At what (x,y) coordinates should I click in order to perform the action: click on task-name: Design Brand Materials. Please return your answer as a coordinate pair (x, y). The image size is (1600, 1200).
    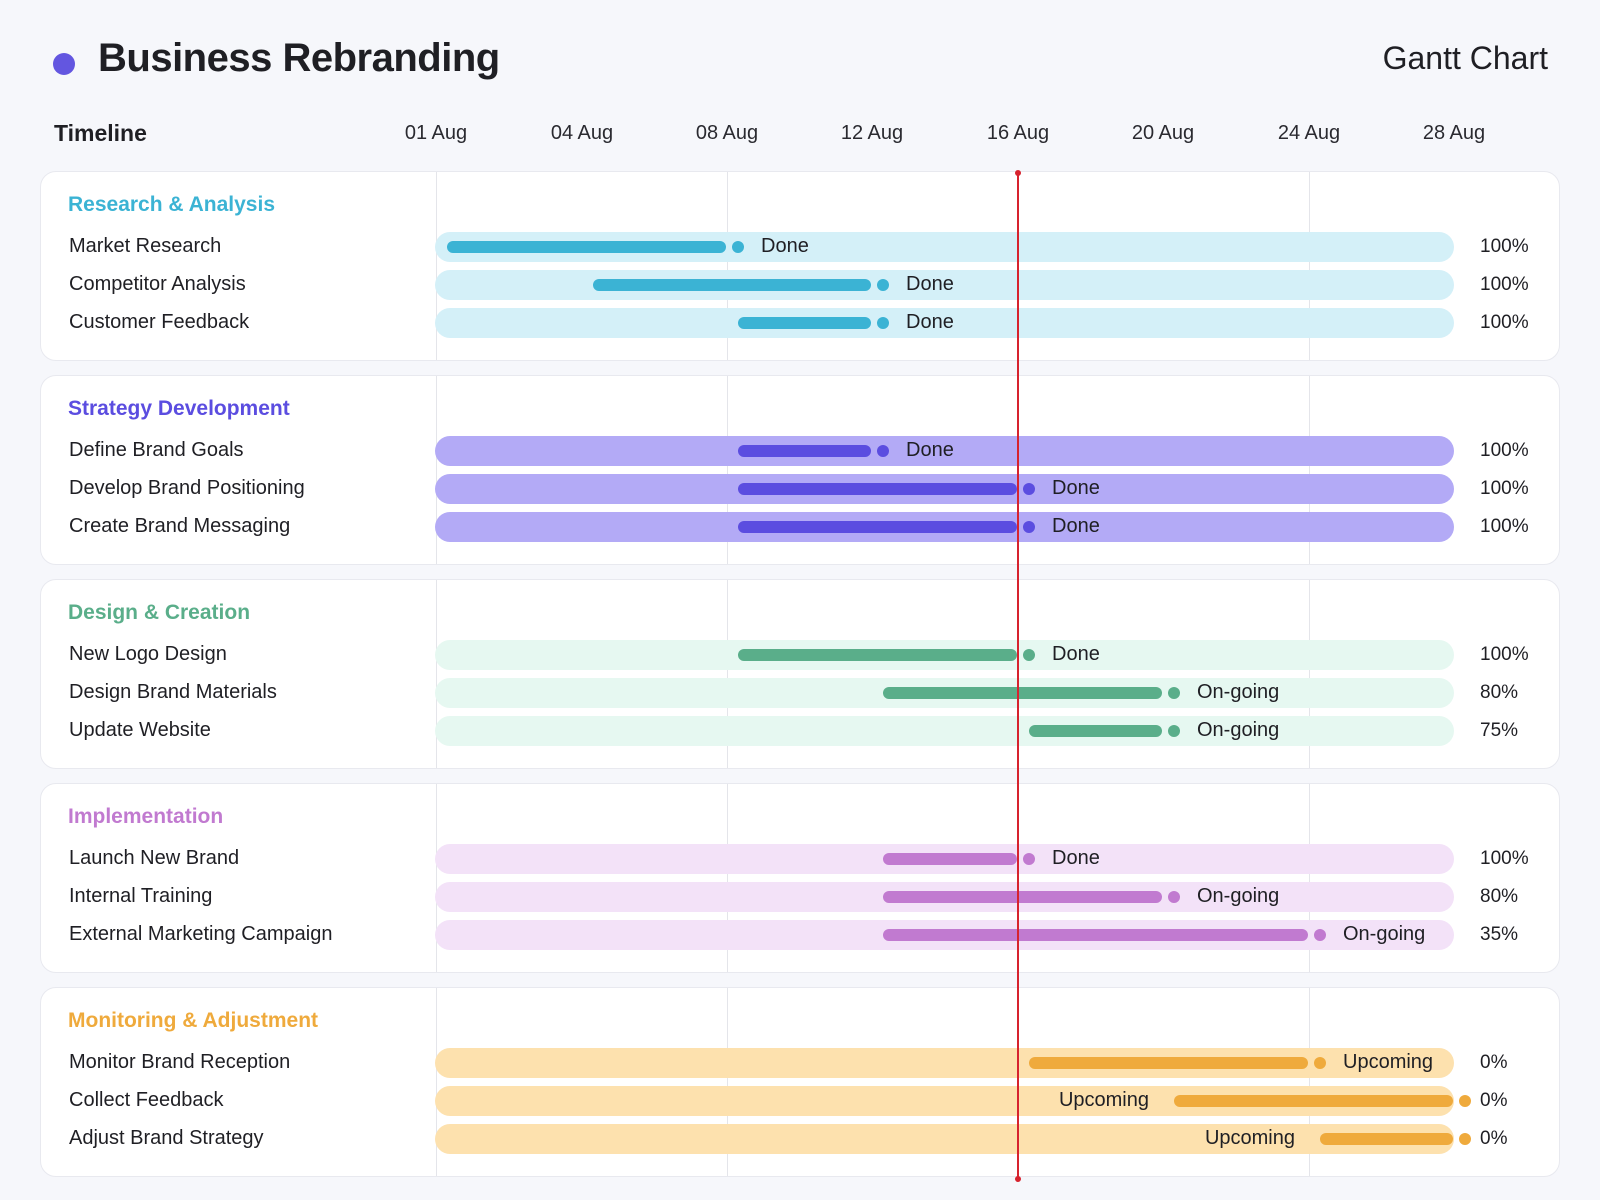
    Looking at the image, I should click on (173, 692).